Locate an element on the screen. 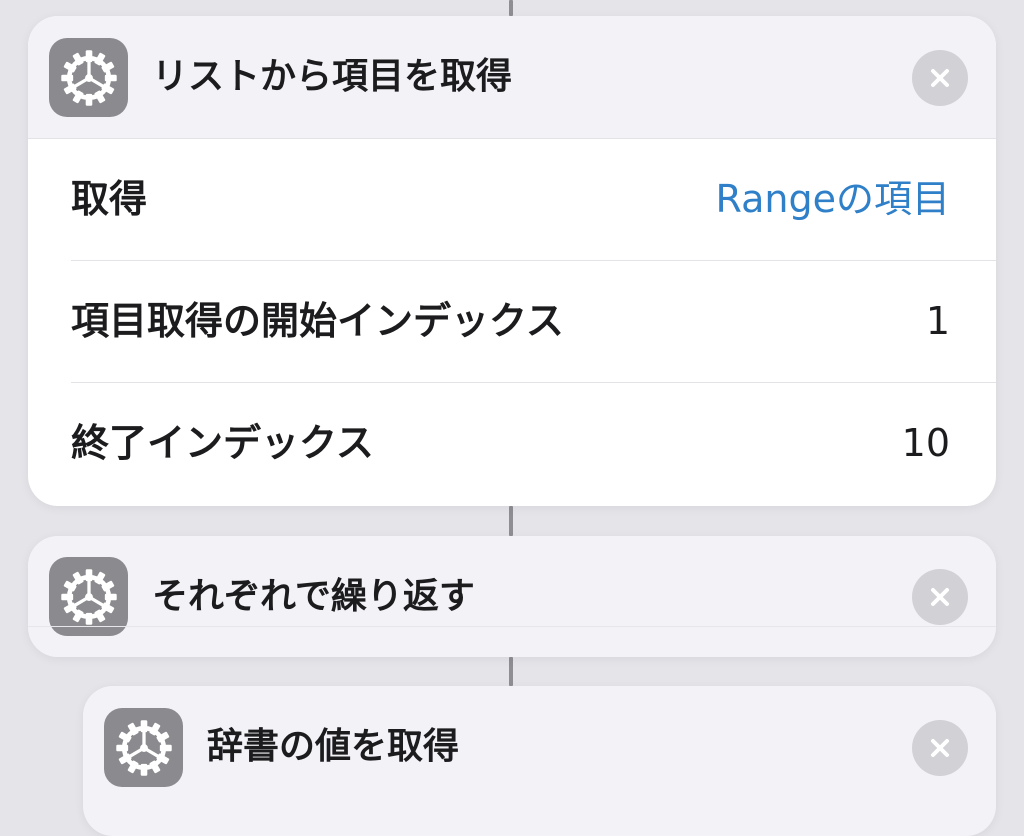 This screenshot has width=1024, height=836. param-label: 項目取得の開始インデックス is located at coordinates (317, 321).